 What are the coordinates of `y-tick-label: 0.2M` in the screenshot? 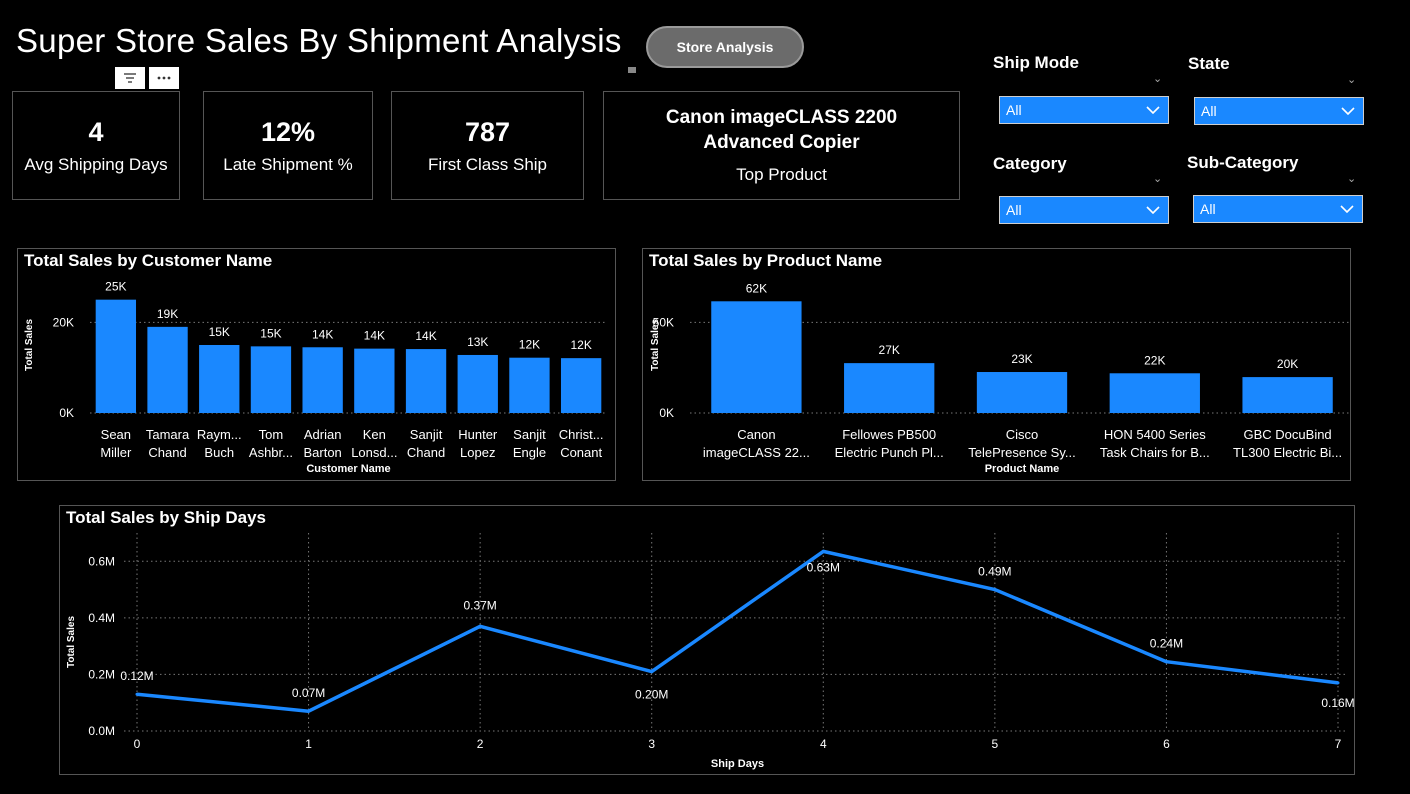 It's located at (101, 674).